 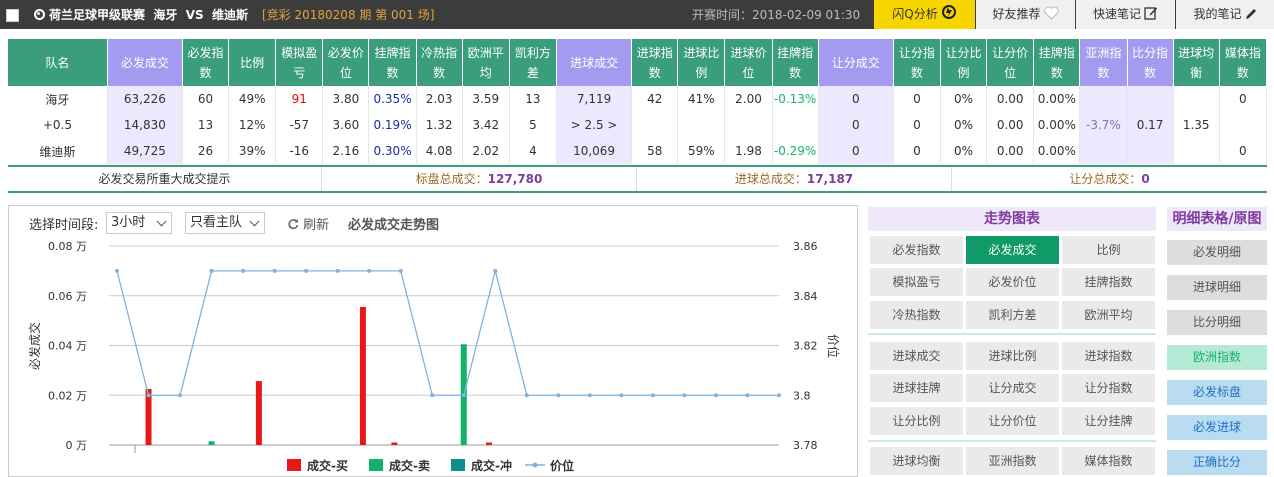 I want to click on home-team: 海牙, so click(x=165, y=15).